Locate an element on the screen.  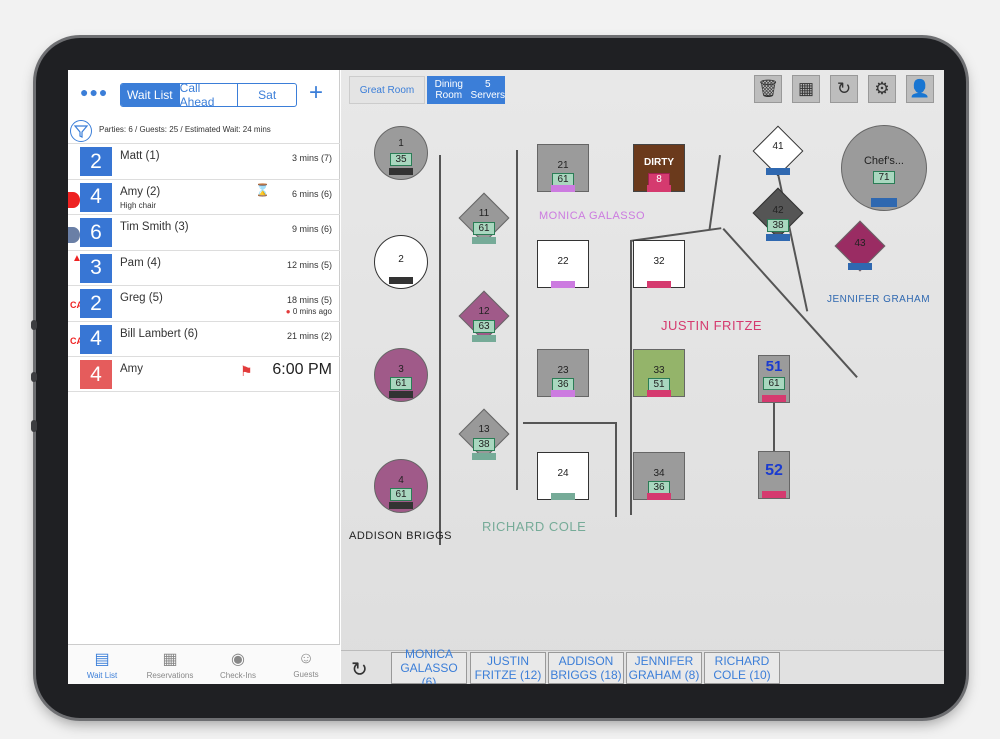
tab-wait-list: Wait List is located at coordinates (150, 95).